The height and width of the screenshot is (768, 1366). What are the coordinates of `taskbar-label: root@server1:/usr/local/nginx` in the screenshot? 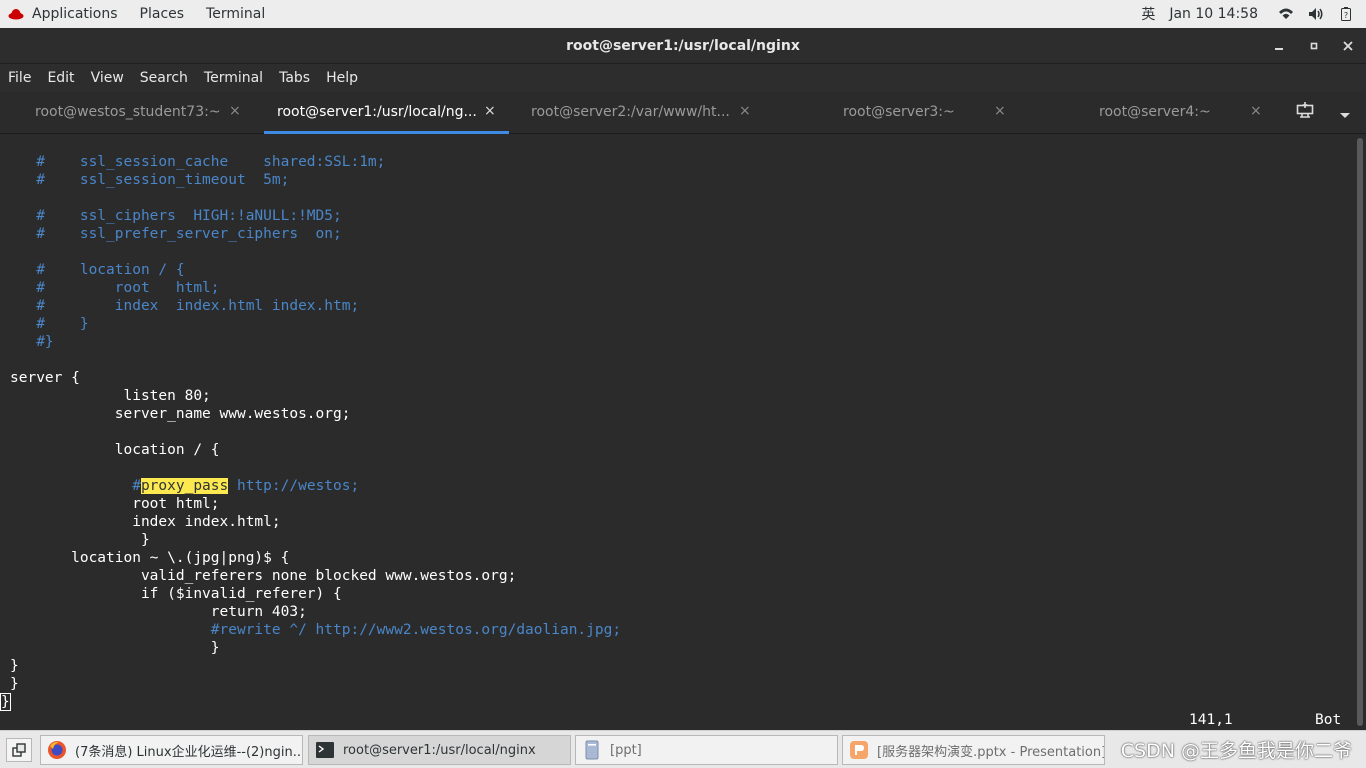 It's located at (439, 750).